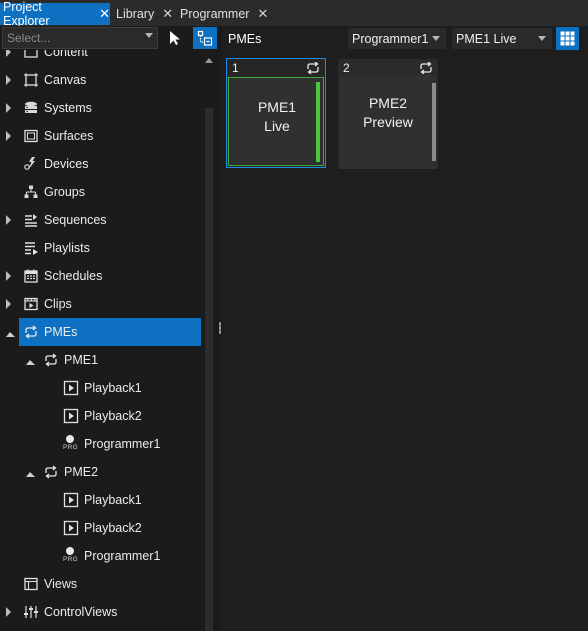 Image resolution: width=588 pixels, height=631 pixels. What do you see at coordinates (31, 248) in the screenshot?
I see `playlists-icon` at bounding box center [31, 248].